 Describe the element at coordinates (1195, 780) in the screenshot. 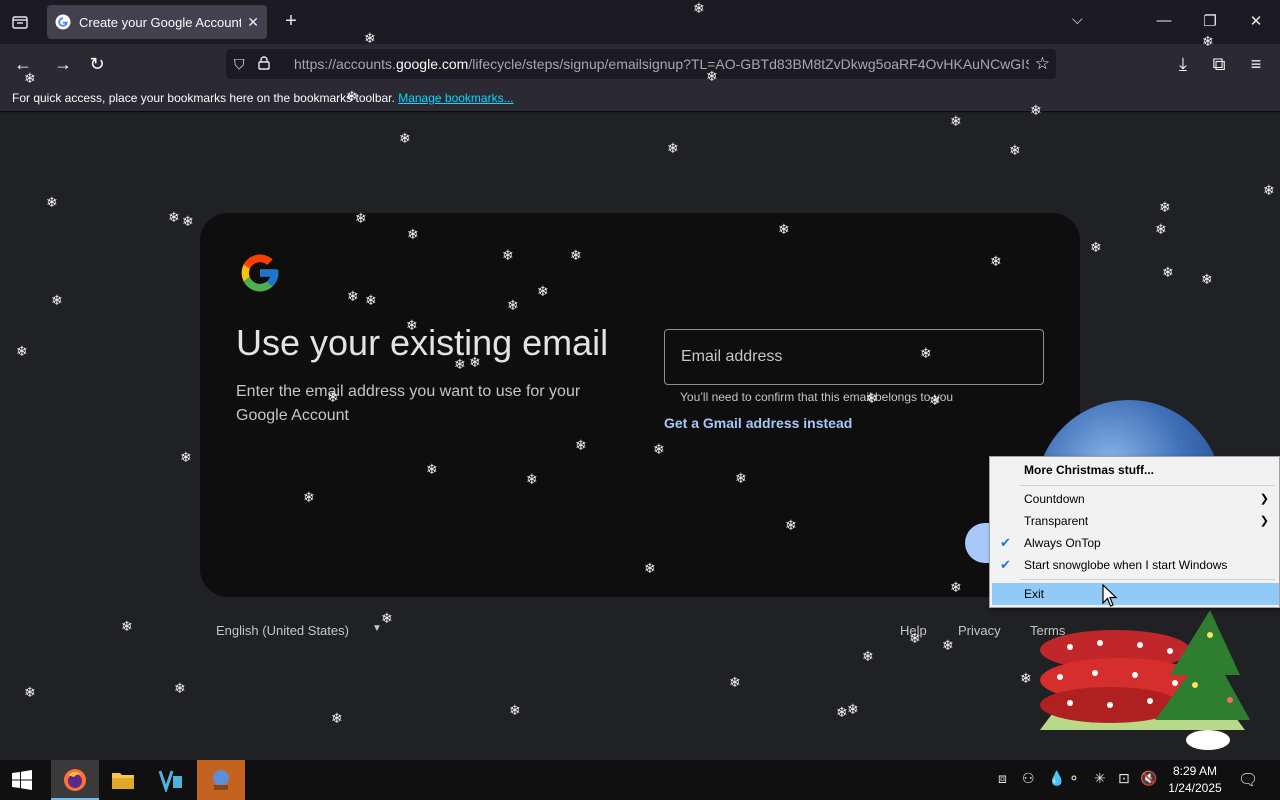

I see `system-clock: 8:29 AM 1/24/2025` at that location.